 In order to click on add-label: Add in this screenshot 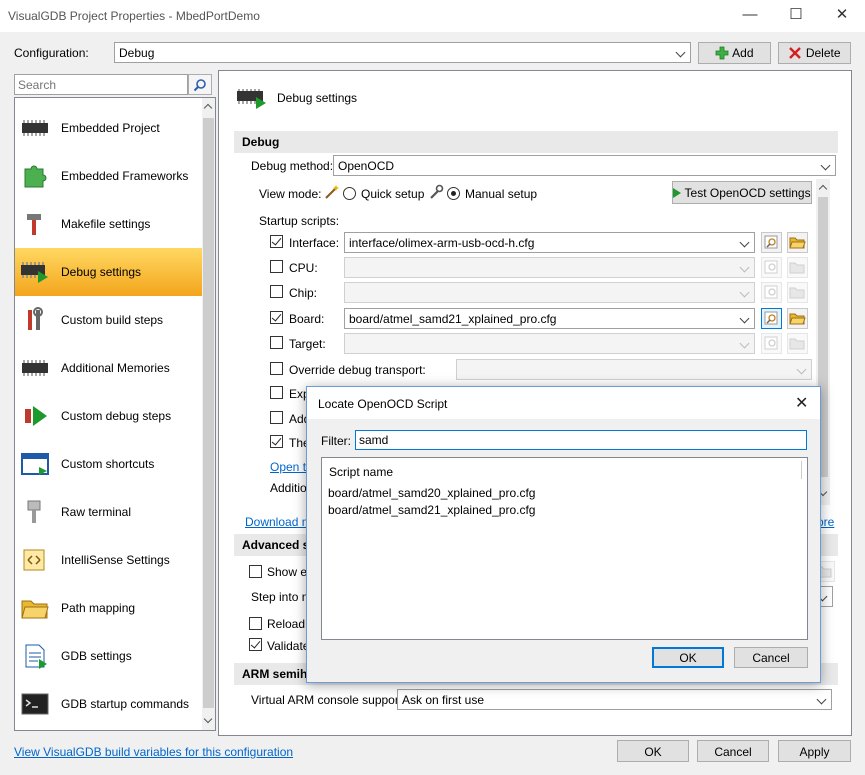, I will do `click(743, 53)`.